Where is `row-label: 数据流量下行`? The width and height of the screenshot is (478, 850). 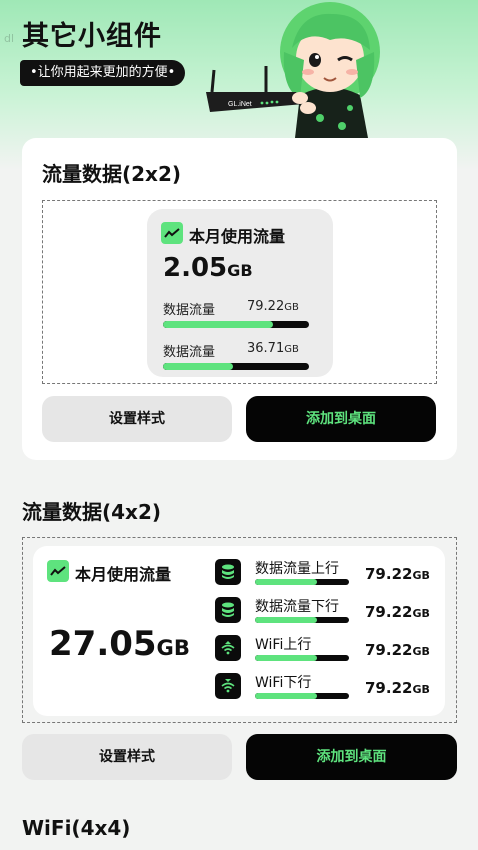
row-label: 数据流量下行 is located at coordinates (297, 607).